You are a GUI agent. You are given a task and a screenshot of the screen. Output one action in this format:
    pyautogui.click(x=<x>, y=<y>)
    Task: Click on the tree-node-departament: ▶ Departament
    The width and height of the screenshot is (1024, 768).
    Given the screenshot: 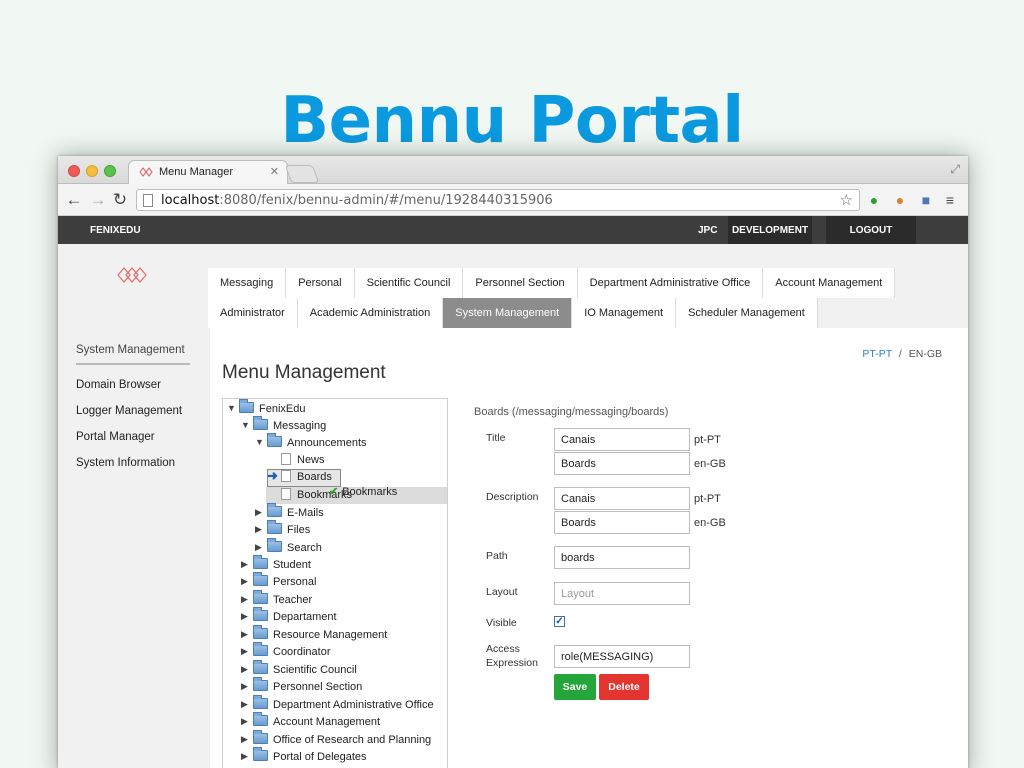 What is the action you would take?
    pyautogui.click(x=289, y=616)
    